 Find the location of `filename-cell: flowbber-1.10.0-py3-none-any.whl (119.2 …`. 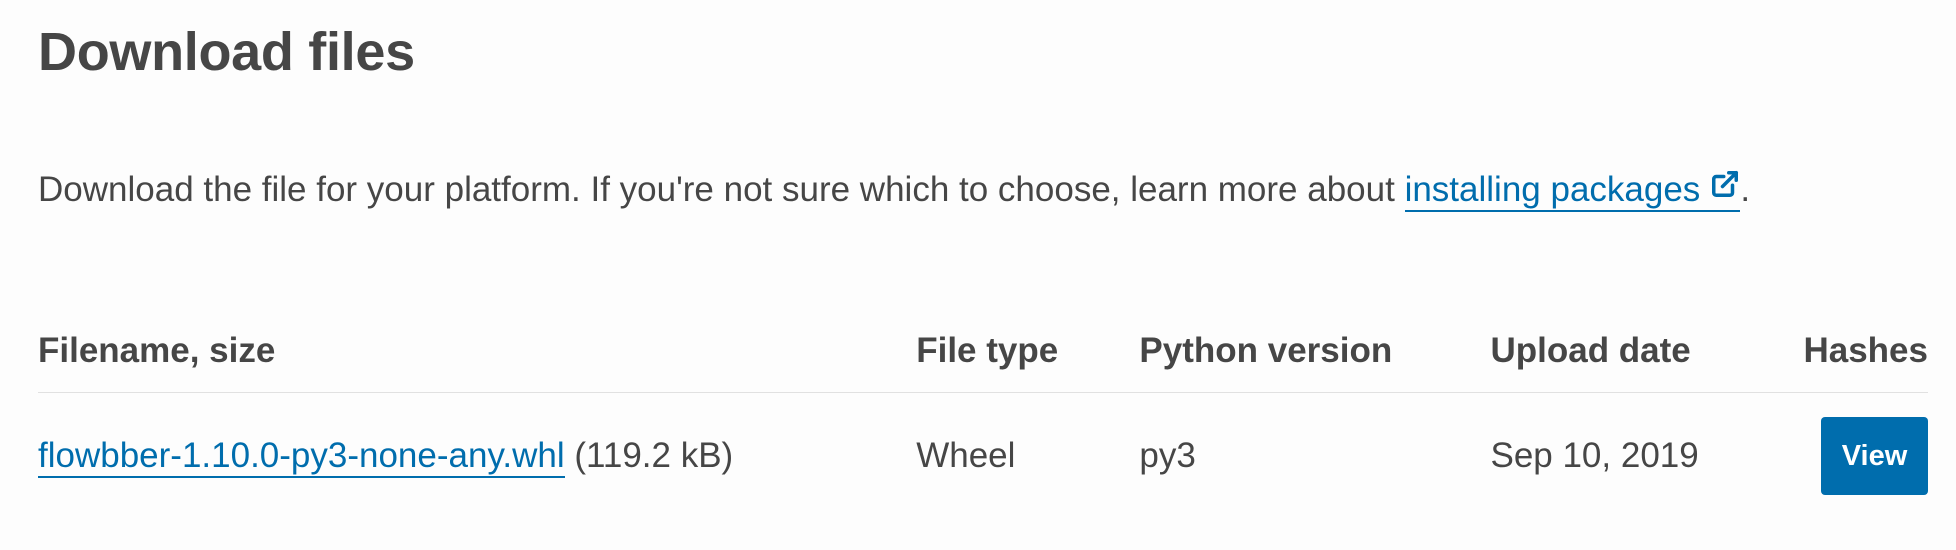

filename-cell: flowbber-1.10.0-py3-none-any.whl (119.2 … is located at coordinates (477, 456).